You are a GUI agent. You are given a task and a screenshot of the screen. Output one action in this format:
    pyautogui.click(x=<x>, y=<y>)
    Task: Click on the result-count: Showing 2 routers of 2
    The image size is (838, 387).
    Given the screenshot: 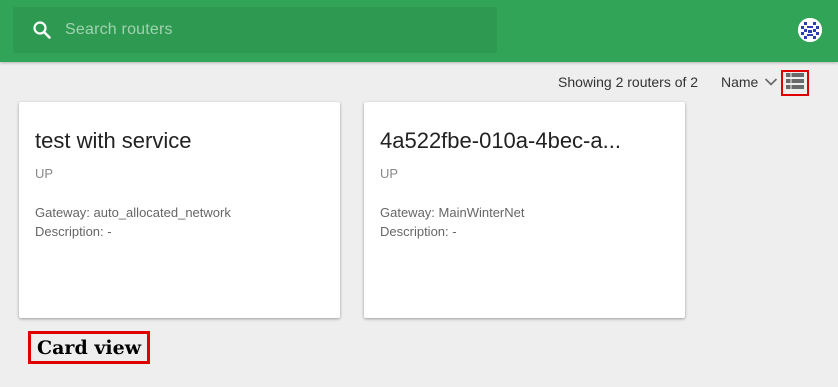 What is the action you would take?
    pyautogui.click(x=628, y=82)
    